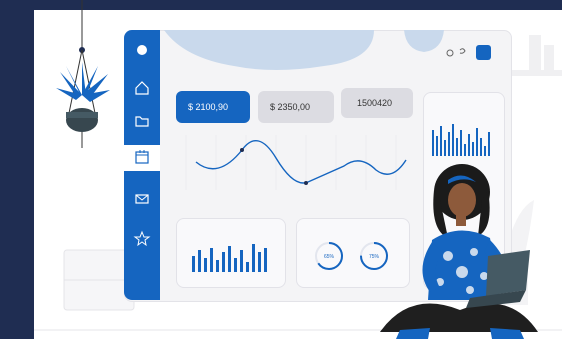 The image size is (562, 339). I want to click on stat-card-2-value: $ 2350,00, so click(290, 107).